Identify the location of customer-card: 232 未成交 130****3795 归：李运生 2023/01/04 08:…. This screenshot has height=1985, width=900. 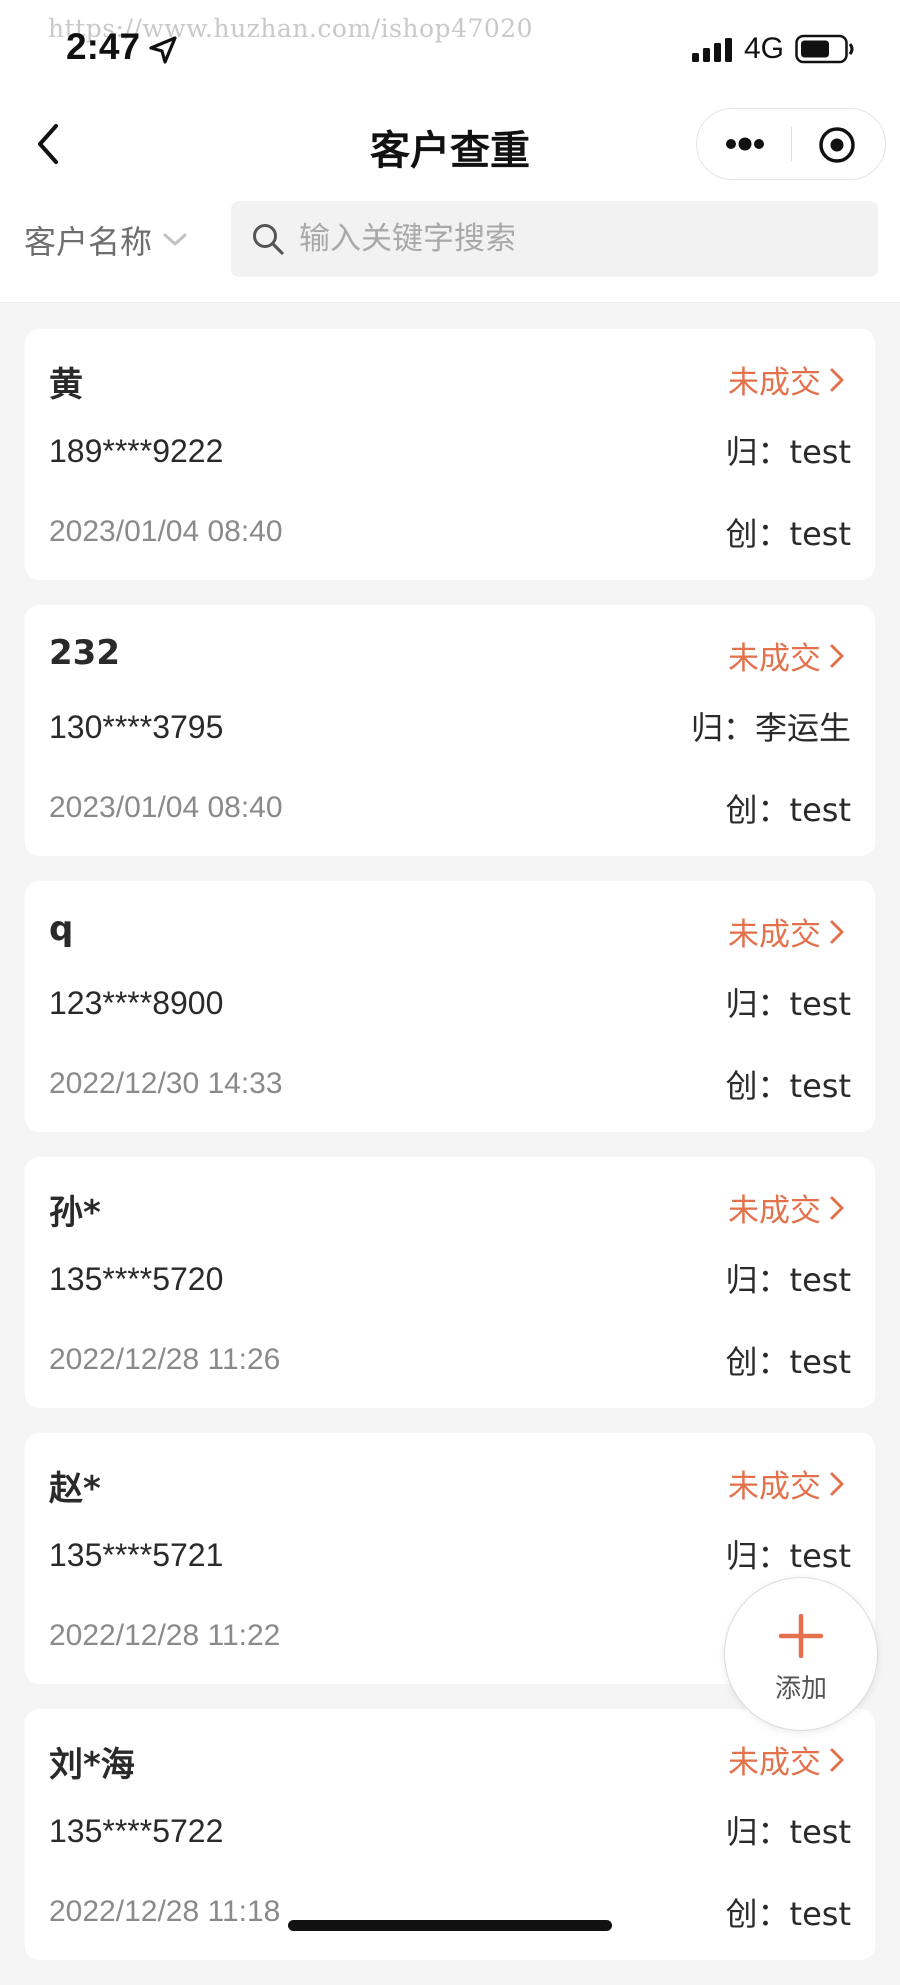
(450, 730).